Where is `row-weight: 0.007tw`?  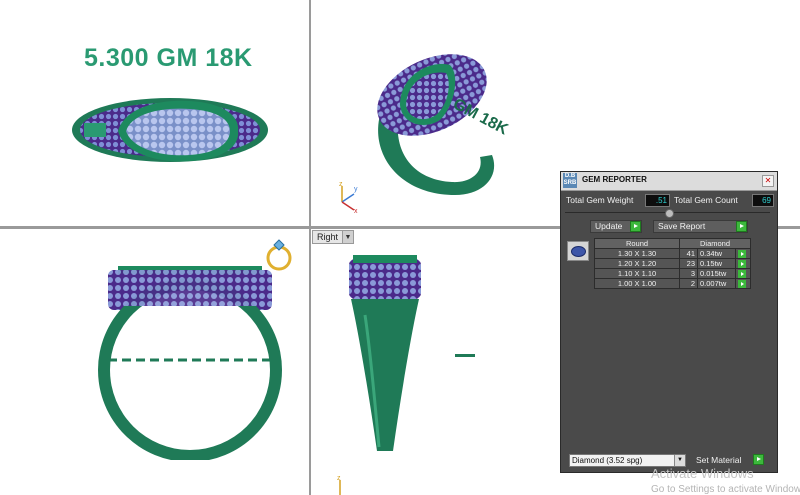
row-weight: 0.007tw is located at coordinates (716, 284).